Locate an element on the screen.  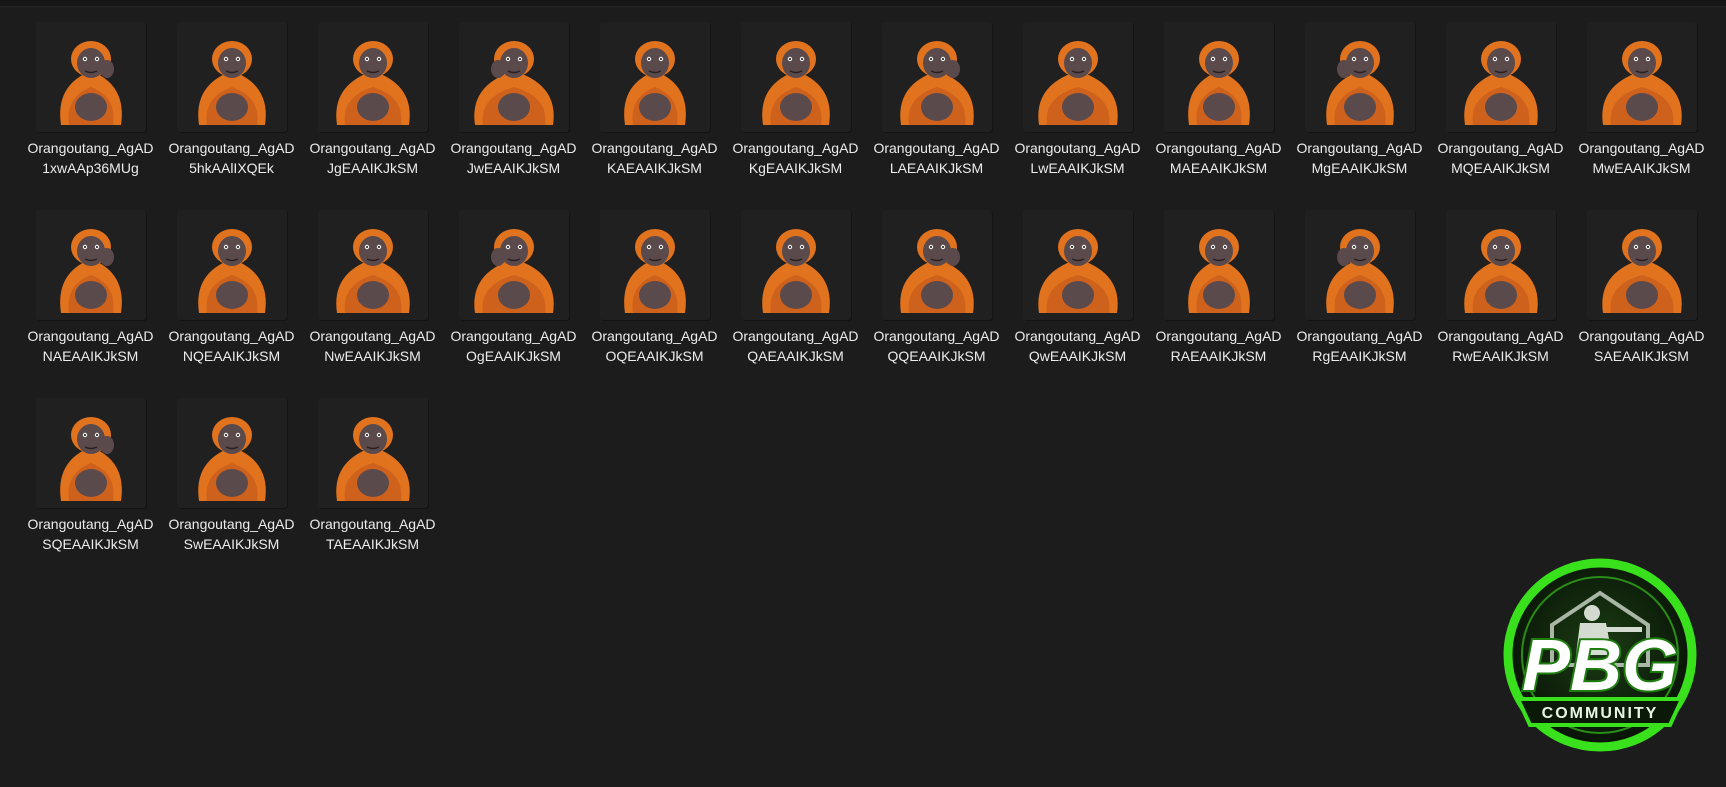
file-name: Orangoutang_AgAD5hkAAlIXQEk is located at coordinates (231, 158).